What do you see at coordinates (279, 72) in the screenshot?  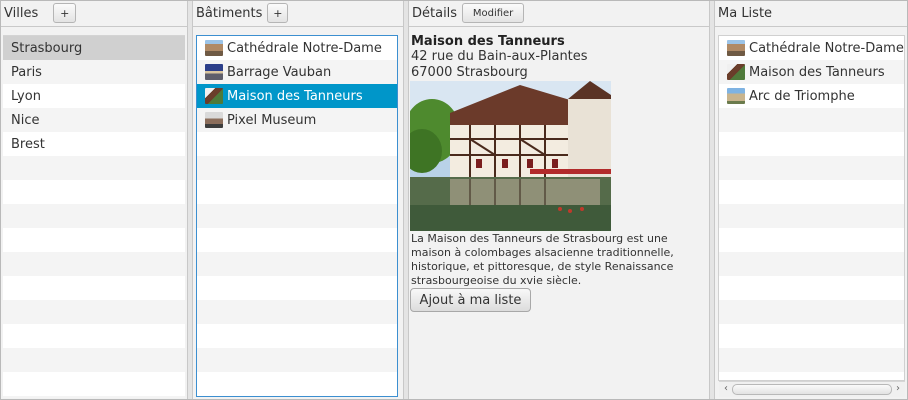 I see `list-item-label: Barrage Vauban` at bounding box center [279, 72].